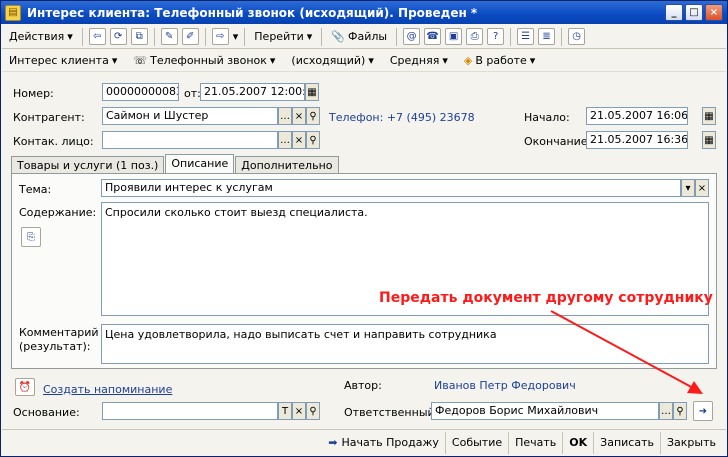  I want to click on tab-goods: Товары и услуги (1 поз.), so click(88, 164).